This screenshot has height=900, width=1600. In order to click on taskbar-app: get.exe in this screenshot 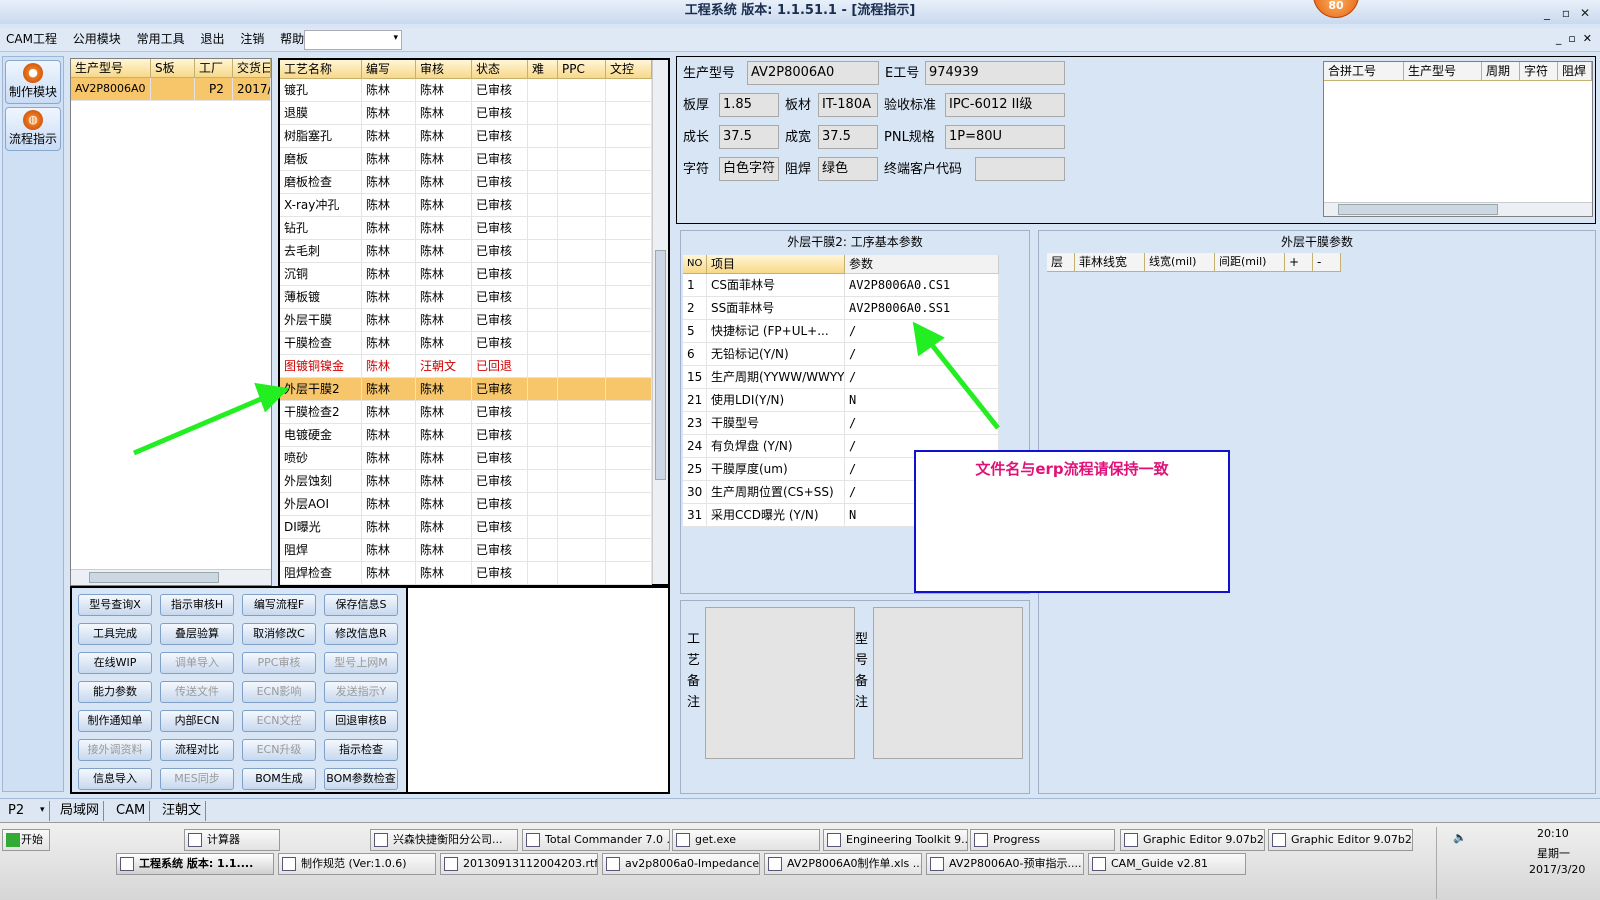, I will do `click(746, 840)`.